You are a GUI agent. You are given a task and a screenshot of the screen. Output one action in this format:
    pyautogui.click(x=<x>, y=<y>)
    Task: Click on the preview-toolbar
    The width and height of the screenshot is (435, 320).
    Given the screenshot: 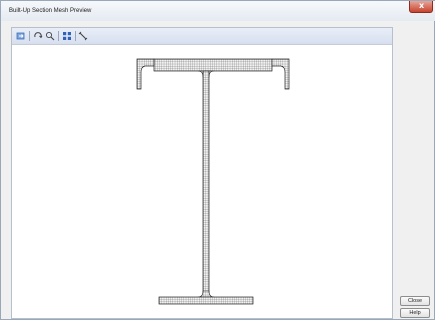 What is the action you would take?
    pyautogui.click(x=202, y=36)
    